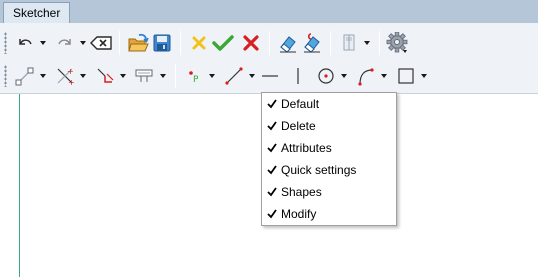  I want to click on trim-dropdown, so click(83, 76).